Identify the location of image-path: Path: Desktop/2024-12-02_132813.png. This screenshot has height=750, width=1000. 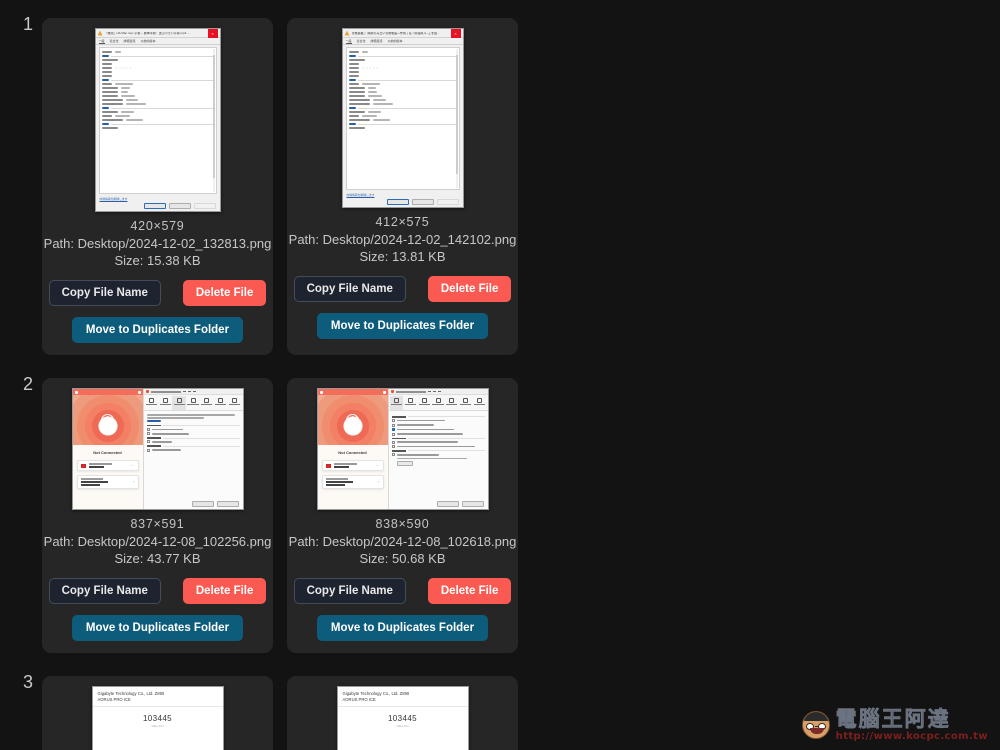
(157, 243).